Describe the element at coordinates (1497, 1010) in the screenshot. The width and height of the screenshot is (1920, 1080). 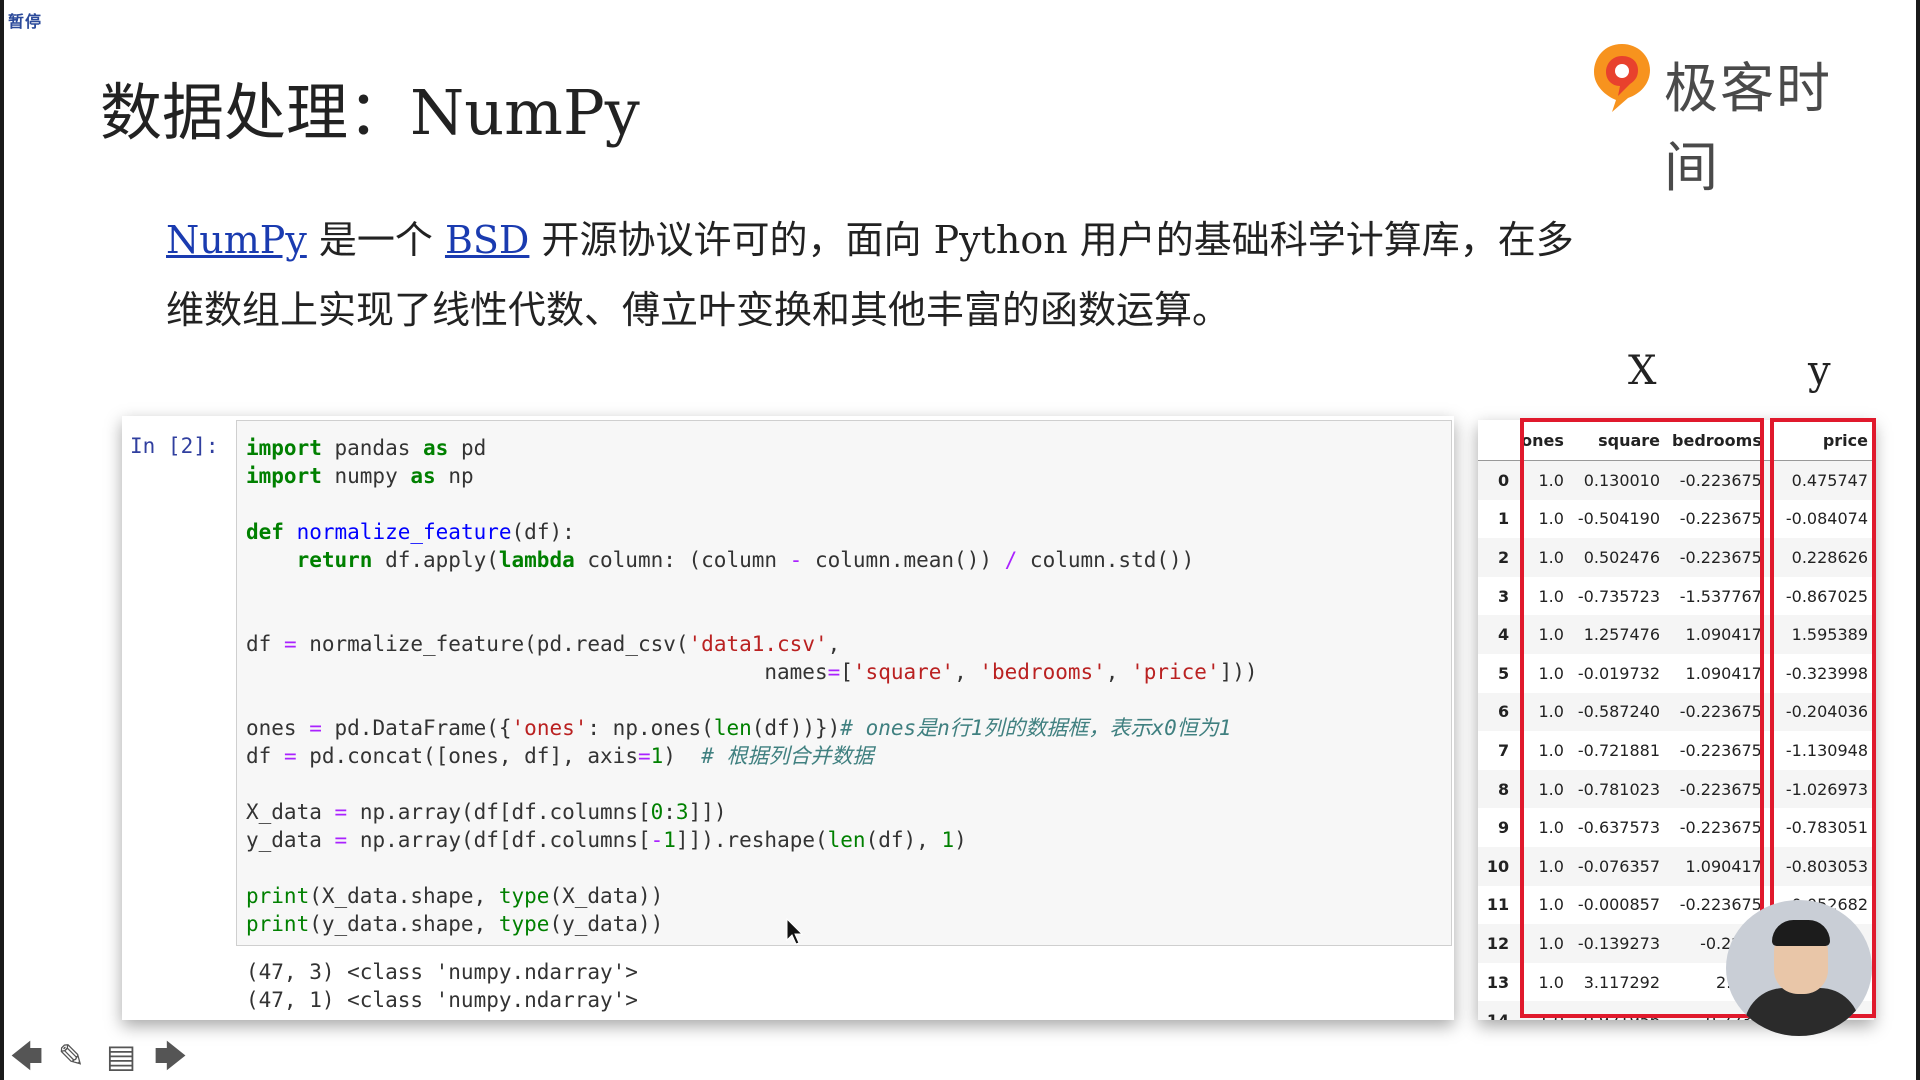
I see `row-index: 14` at that location.